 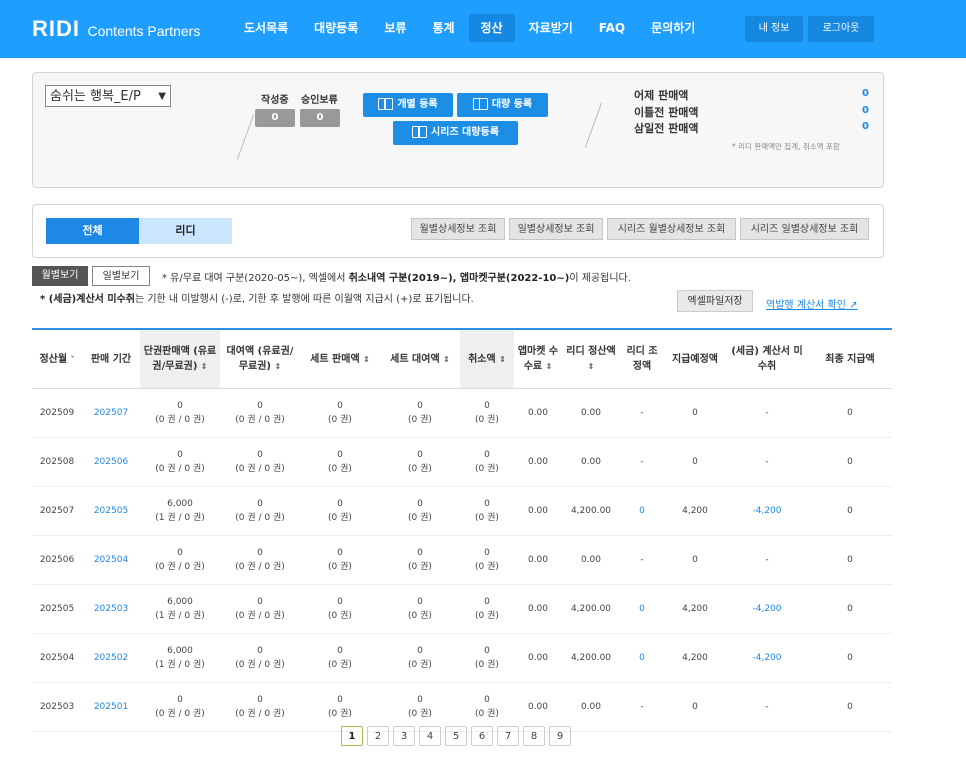 What do you see at coordinates (556, 229) in the screenshot?
I see `daily-detail-button: 일별상세정보 조회` at bounding box center [556, 229].